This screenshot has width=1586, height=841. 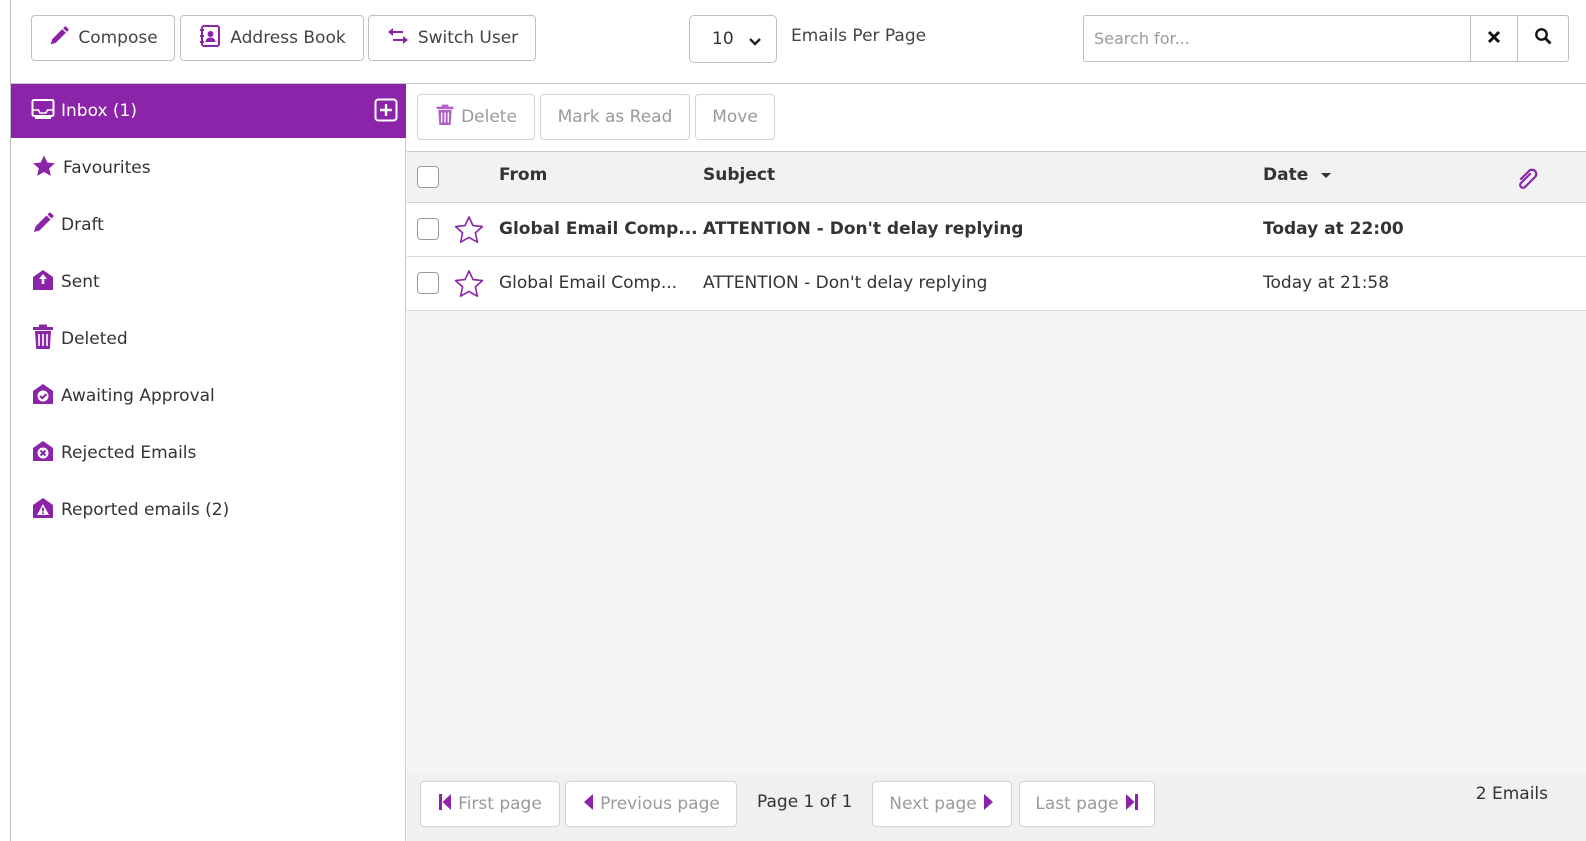 I want to click on sidebar-item-favourites: Favourites, so click(x=208, y=168).